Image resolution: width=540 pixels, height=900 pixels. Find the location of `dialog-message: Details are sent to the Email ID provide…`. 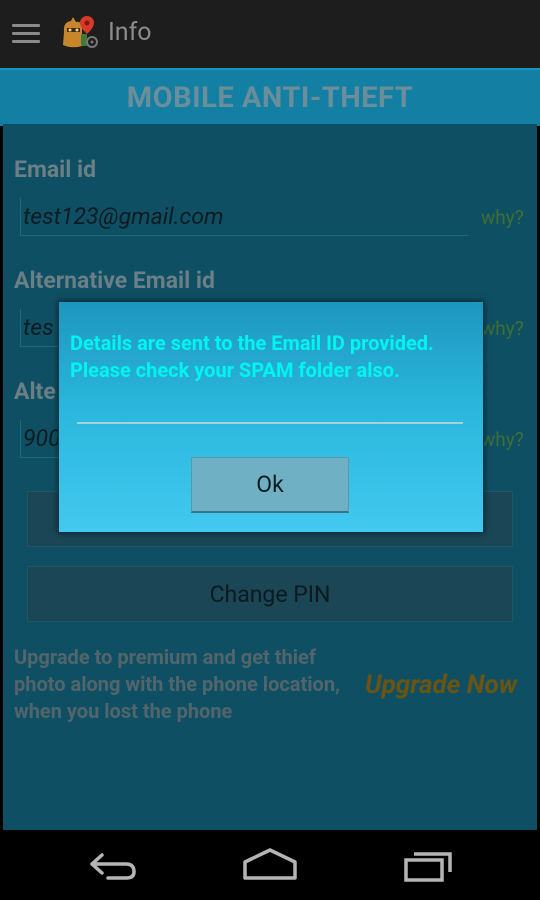

dialog-message: Details are sent to the Email ID provide… is located at coordinates (252, 356).